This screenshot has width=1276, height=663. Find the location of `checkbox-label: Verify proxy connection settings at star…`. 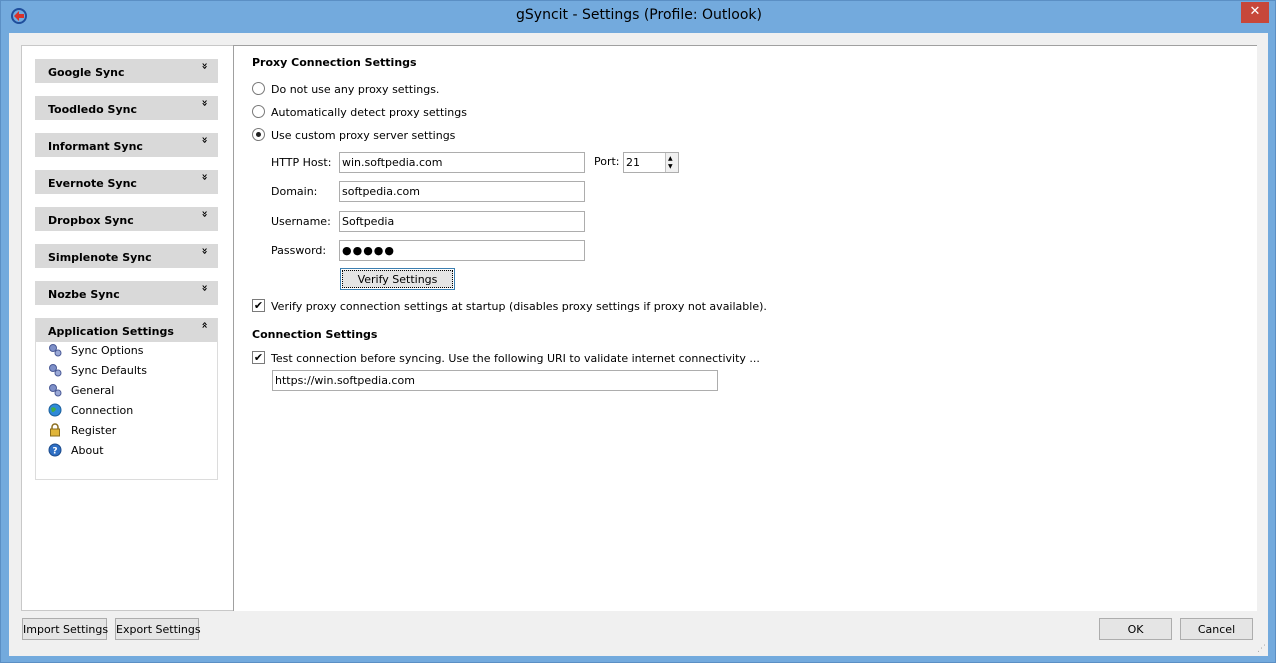

checkbox-label: Verify proxy connection settings at star… is located at coordinates (519, 306).